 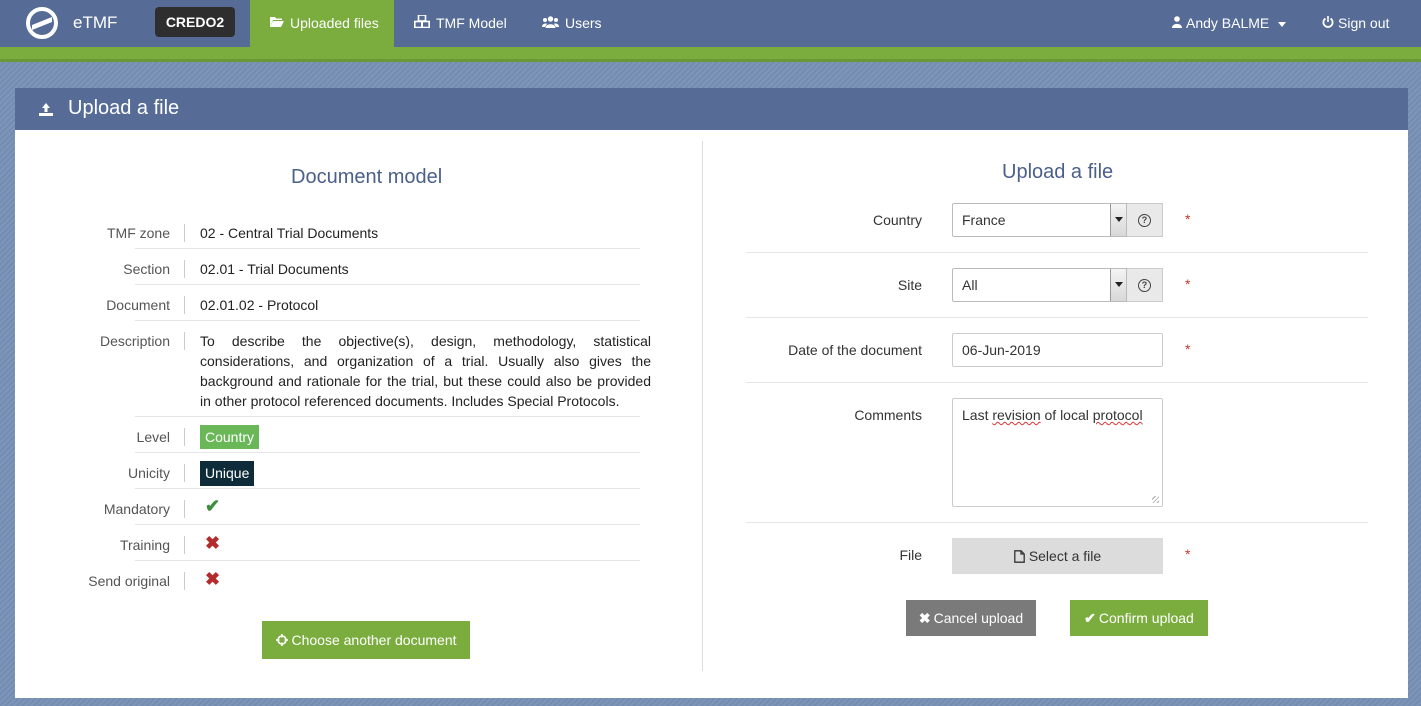 I want to click on user-menu-dropdown: Andy BALME, so click(x=1229, y=23).